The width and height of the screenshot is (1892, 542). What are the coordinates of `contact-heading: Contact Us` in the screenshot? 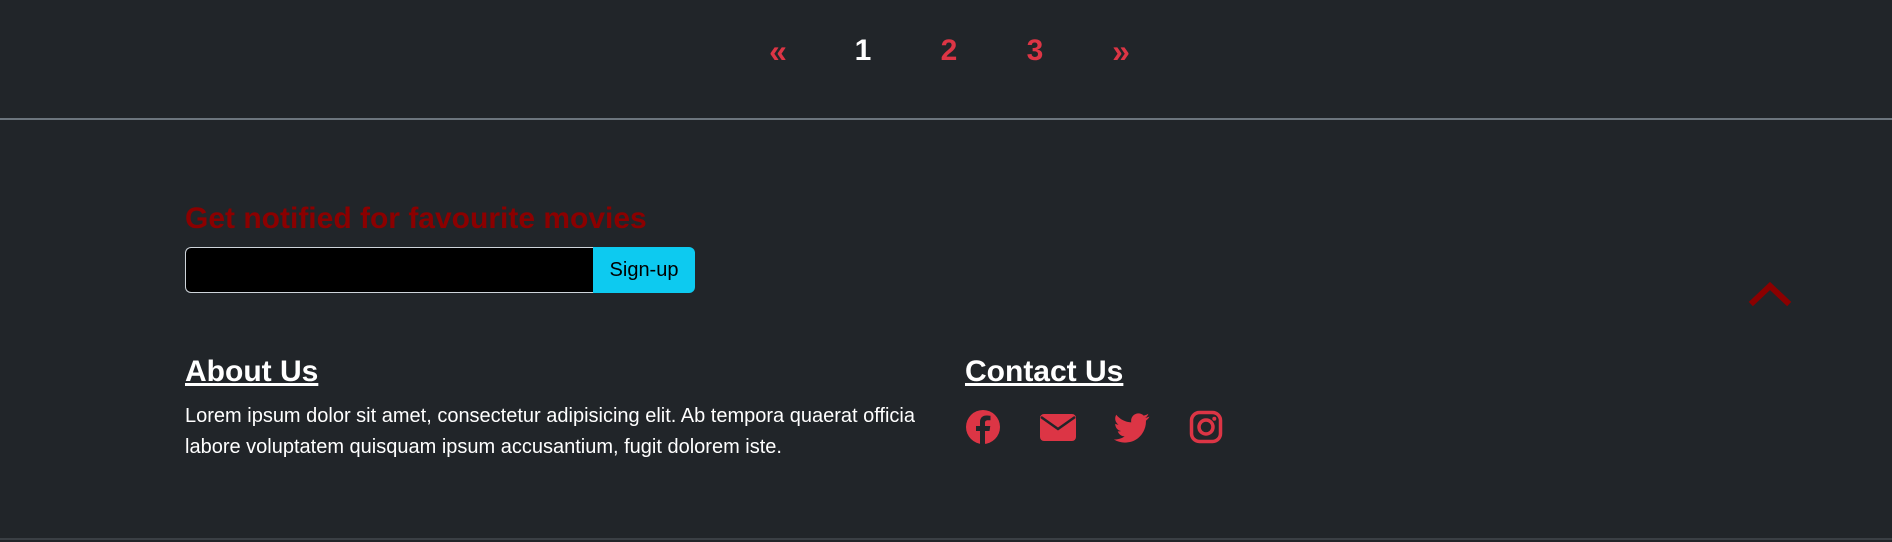 It's located at (1044, 371).